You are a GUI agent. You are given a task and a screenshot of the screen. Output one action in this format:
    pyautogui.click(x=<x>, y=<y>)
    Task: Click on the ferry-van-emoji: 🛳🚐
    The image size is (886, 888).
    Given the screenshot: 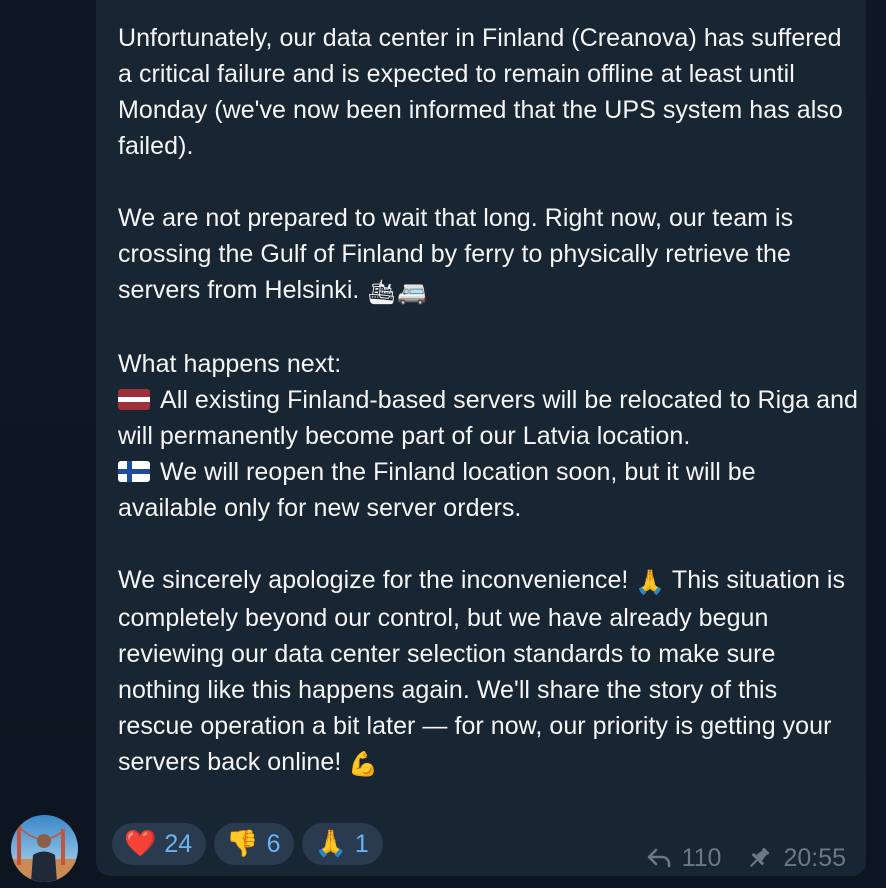 What is the action you would take?
    pyautogui.click(x=396, y=292)
    